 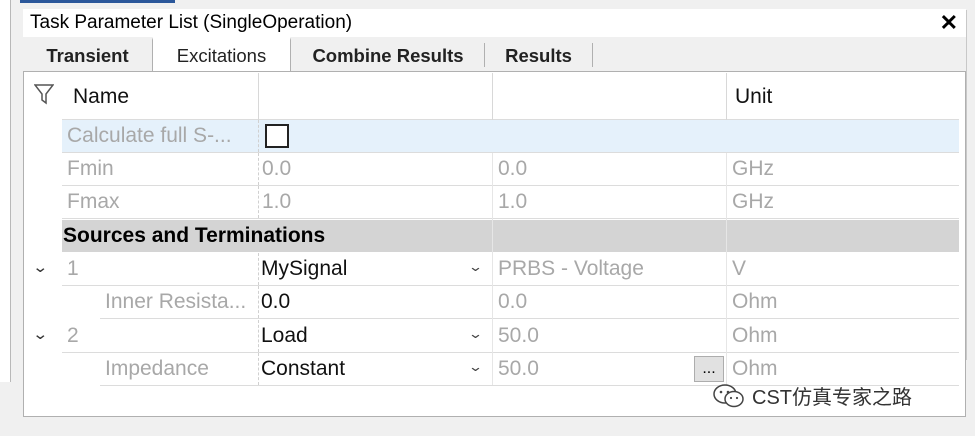 What do you see at coordinates (592, 55) in the screenshot?
I see `tab-divider` at bounding box center [592, 55].